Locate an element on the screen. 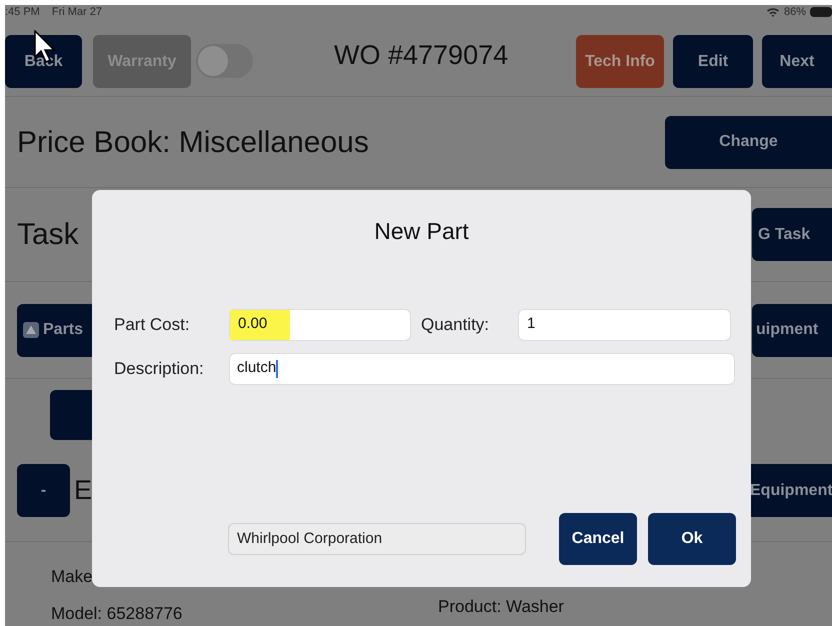 Image resolution: width=832 pixels, height=626 pixels. tech-info-button: Tech Info is located at coordinates (620, 61).